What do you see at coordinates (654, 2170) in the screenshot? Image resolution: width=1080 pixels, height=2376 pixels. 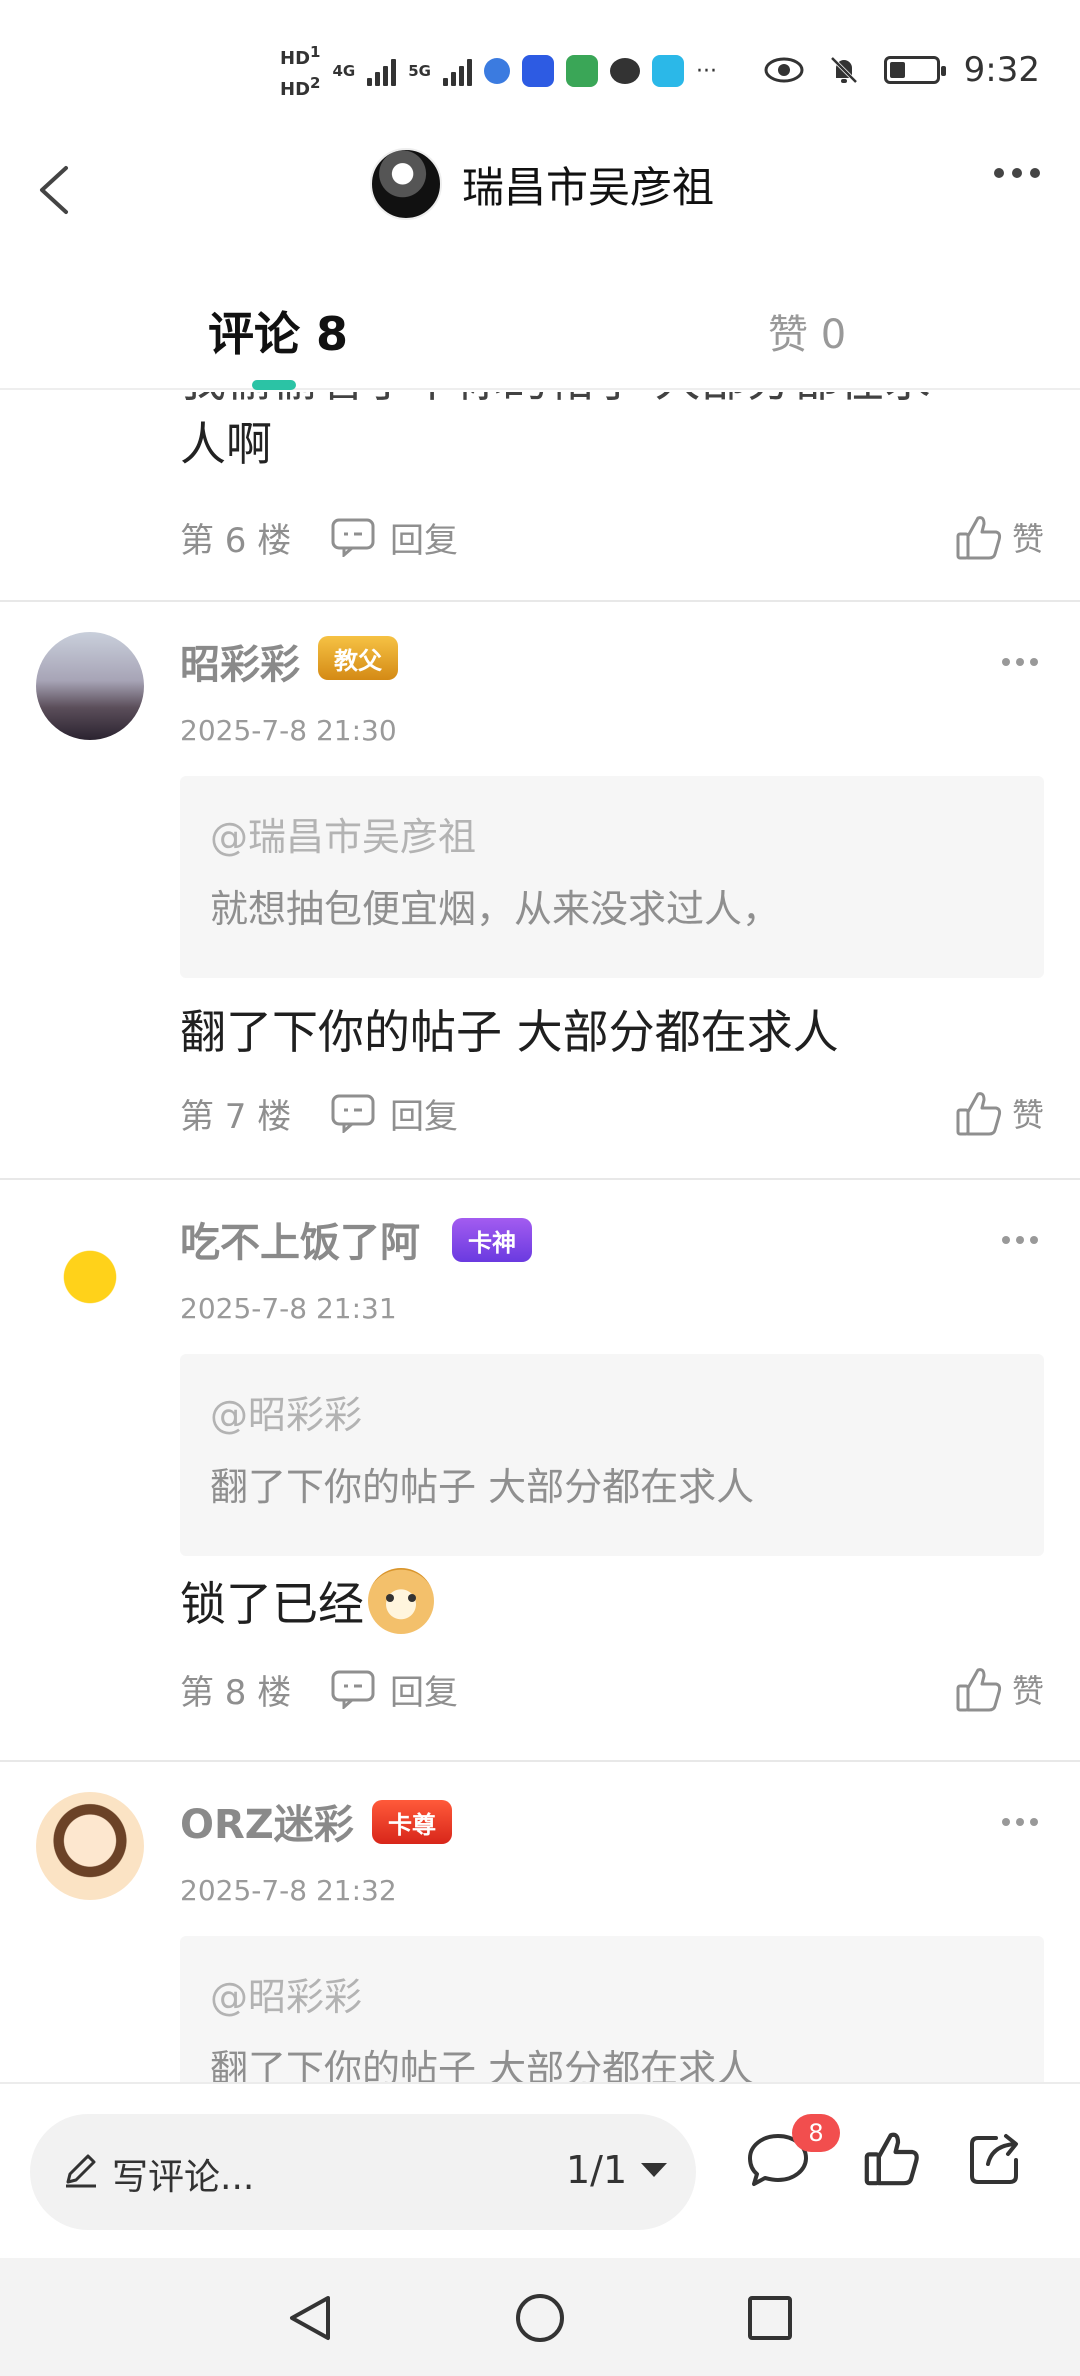 I see `dropdown-arrow-icon` at bounding box center [654, 2170].